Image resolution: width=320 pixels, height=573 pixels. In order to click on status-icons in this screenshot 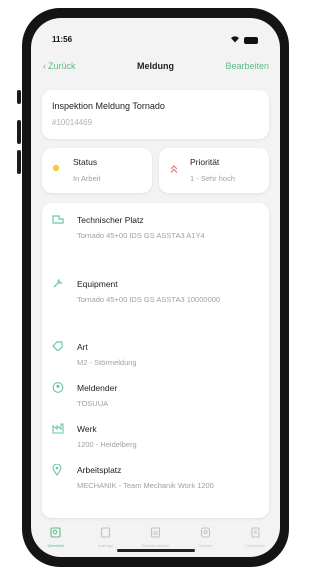, I will do `click(244, 40)`.